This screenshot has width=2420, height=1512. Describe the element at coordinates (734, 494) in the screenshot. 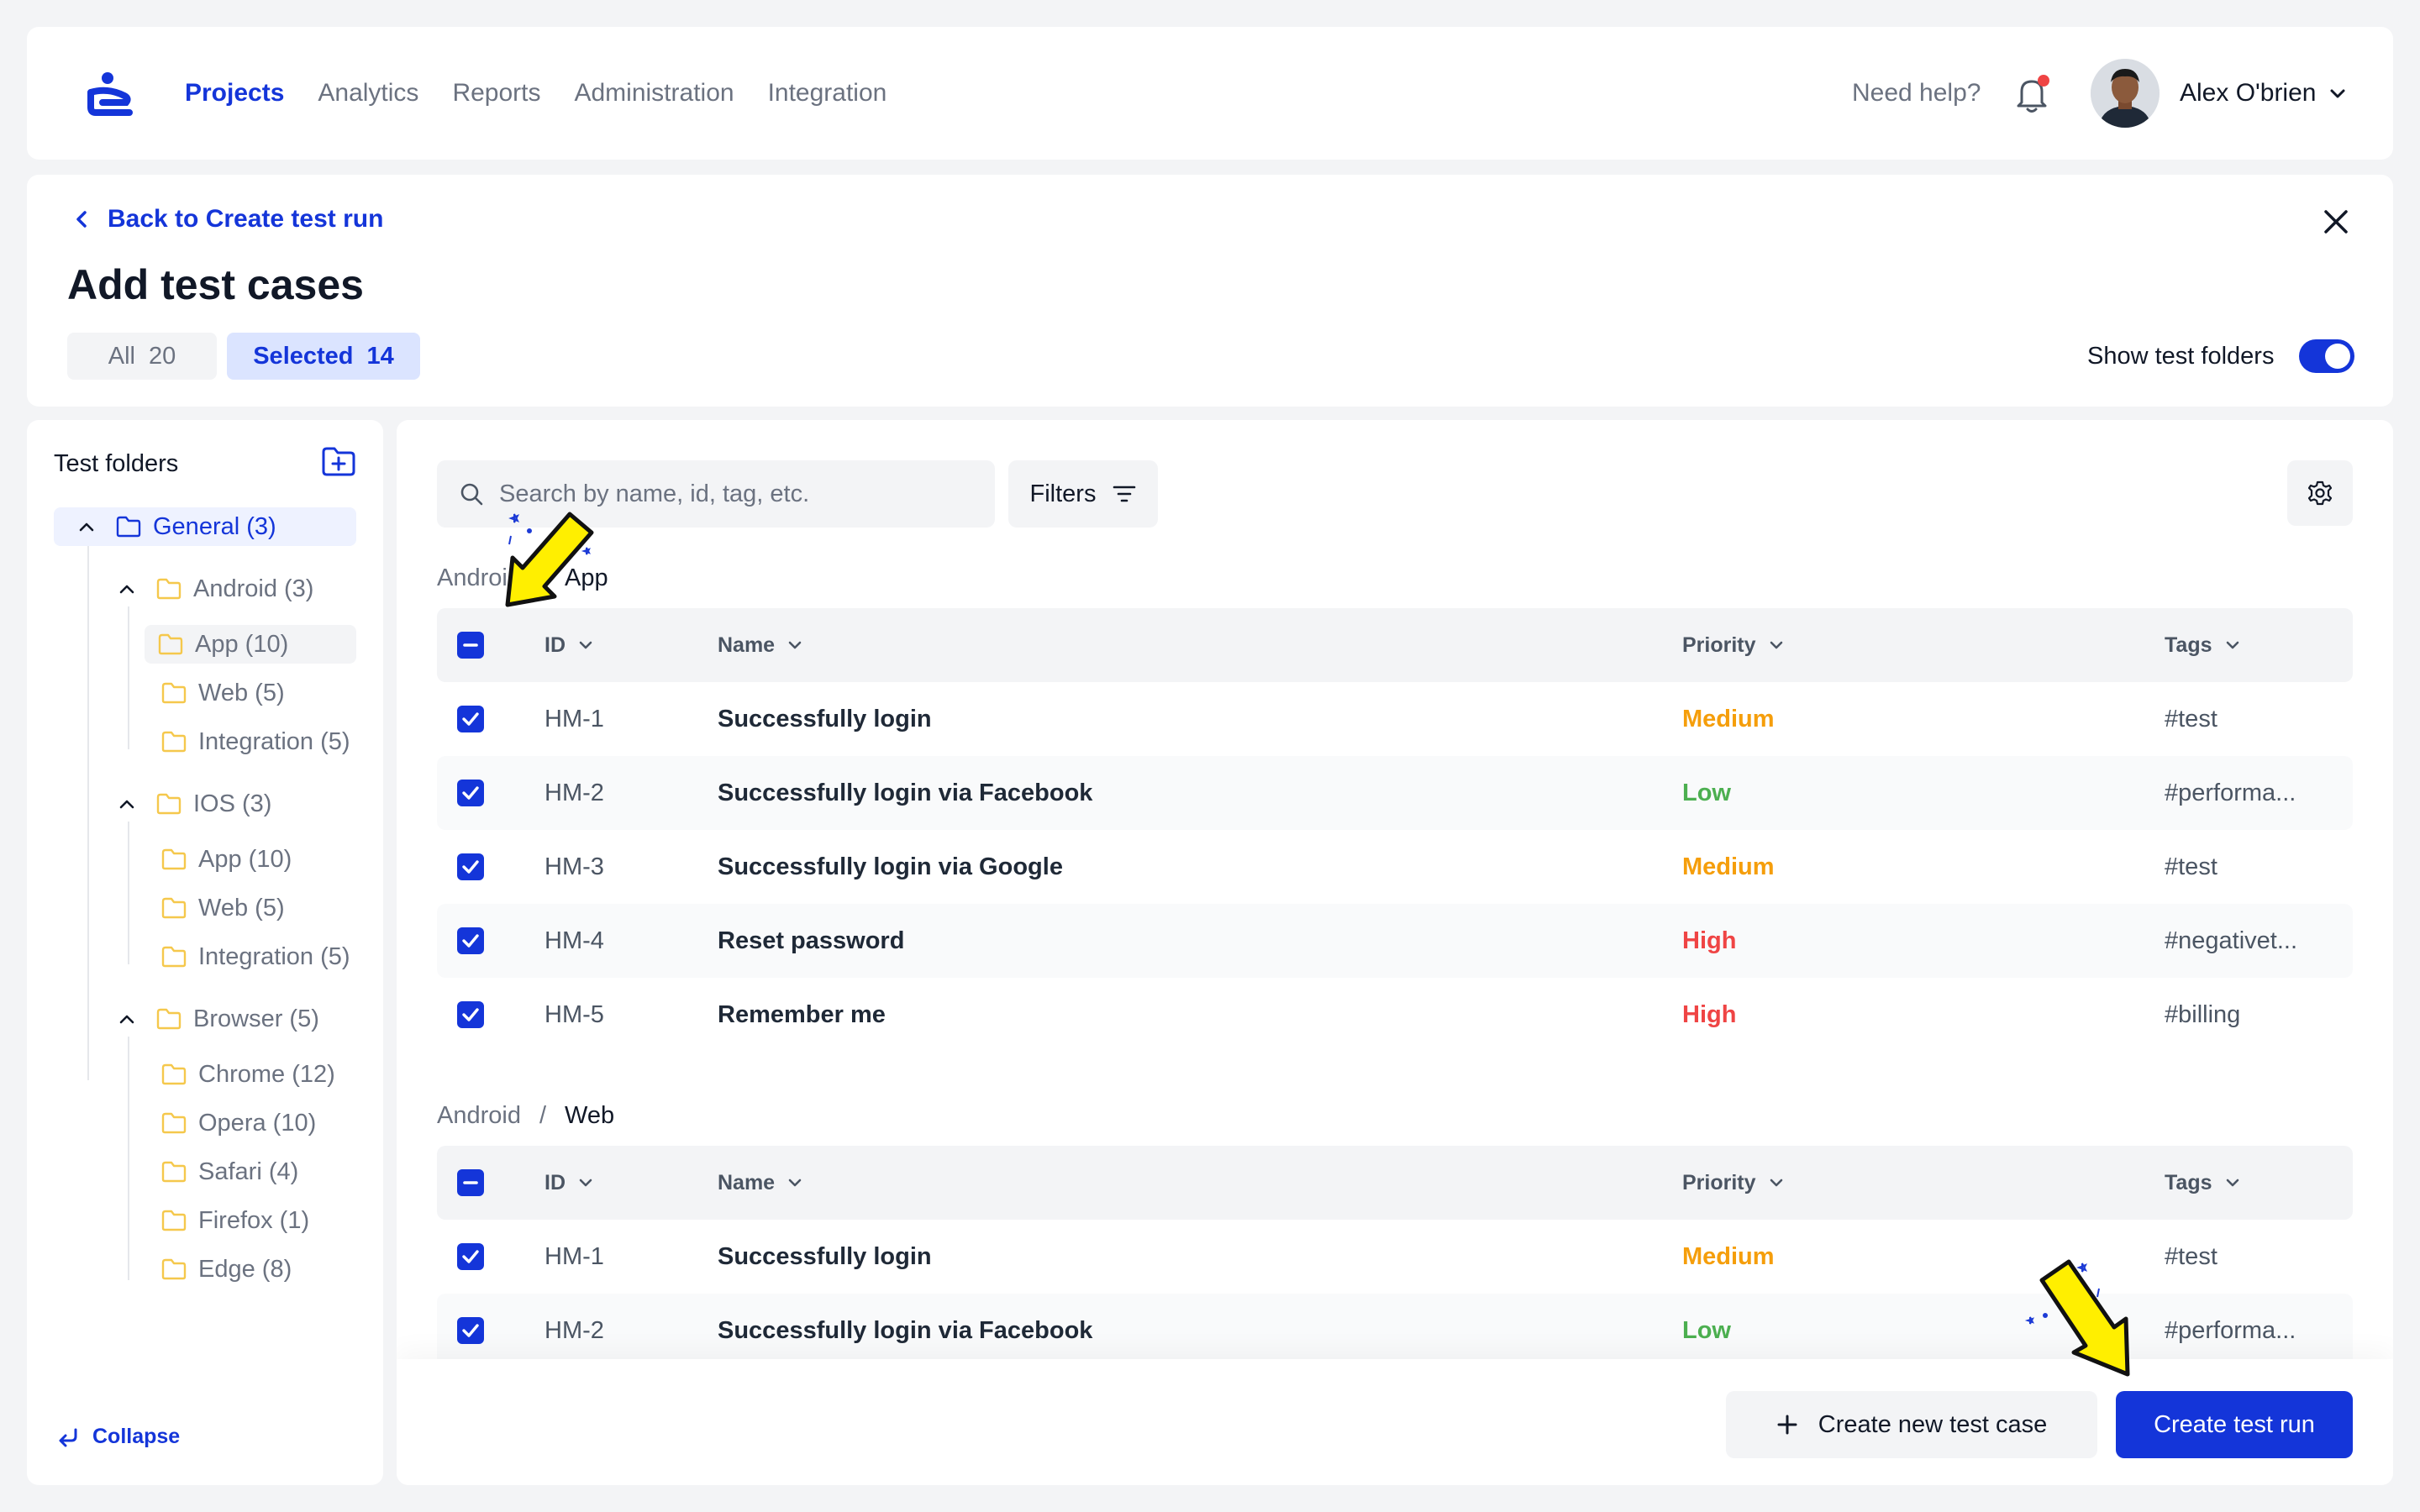

I see `search-input` at that location.